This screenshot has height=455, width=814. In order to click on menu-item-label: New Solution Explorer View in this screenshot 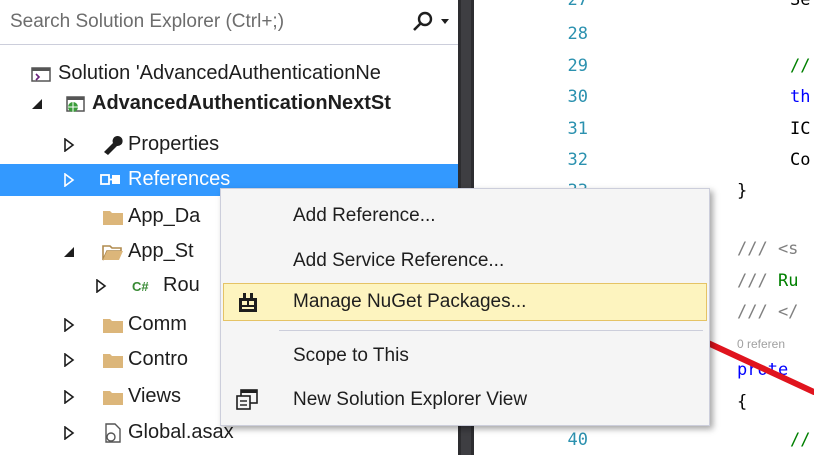, I will do `click(410, 399)`.